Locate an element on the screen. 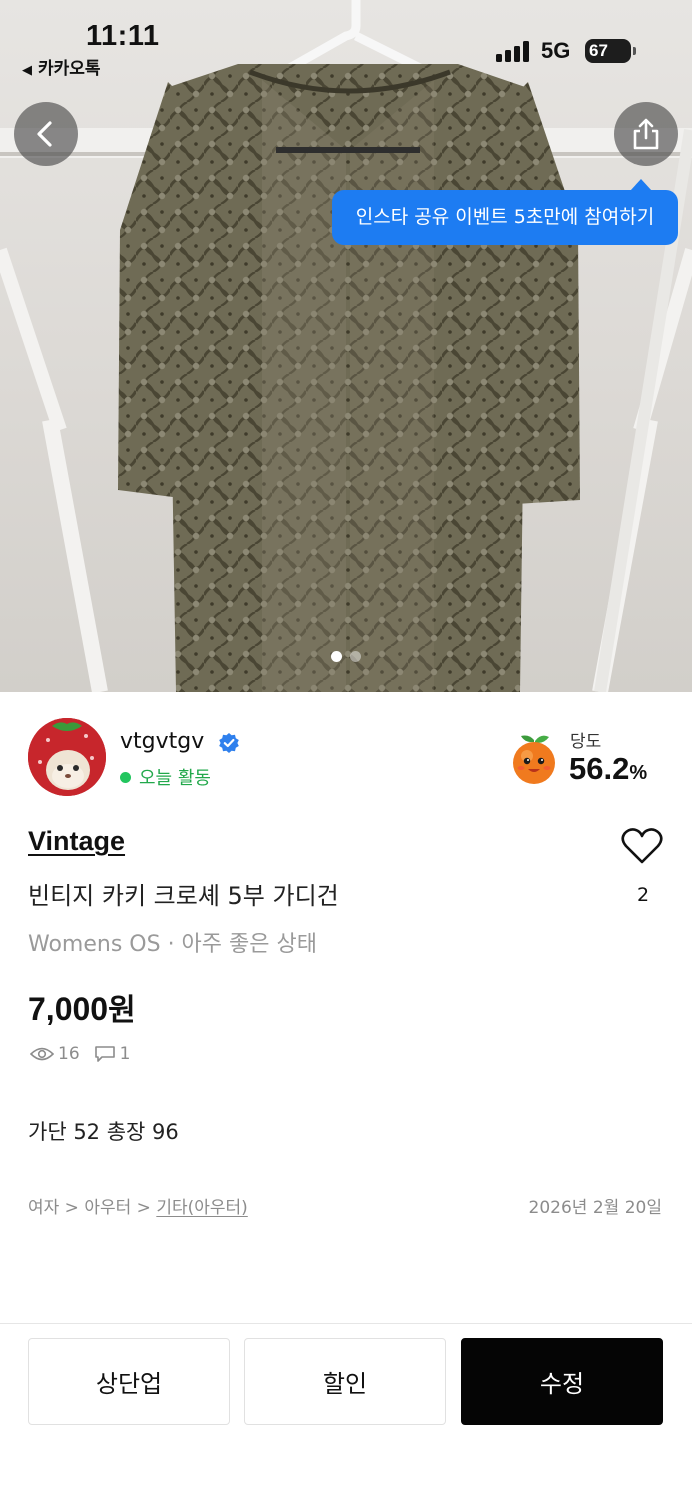  category-breadcrumb: 여자 > 아우터 > 기타(아우터) is located at coordinates (138, 1205).